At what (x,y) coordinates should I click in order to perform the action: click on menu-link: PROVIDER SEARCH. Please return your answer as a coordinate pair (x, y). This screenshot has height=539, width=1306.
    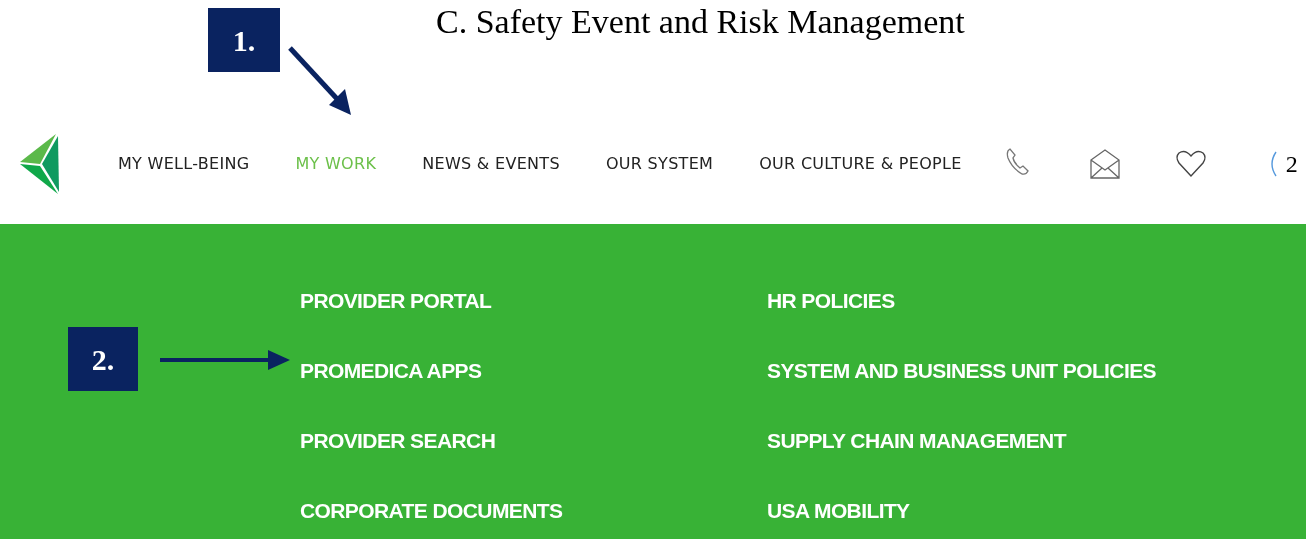
    Looking at the image, I should click on (398, 441).